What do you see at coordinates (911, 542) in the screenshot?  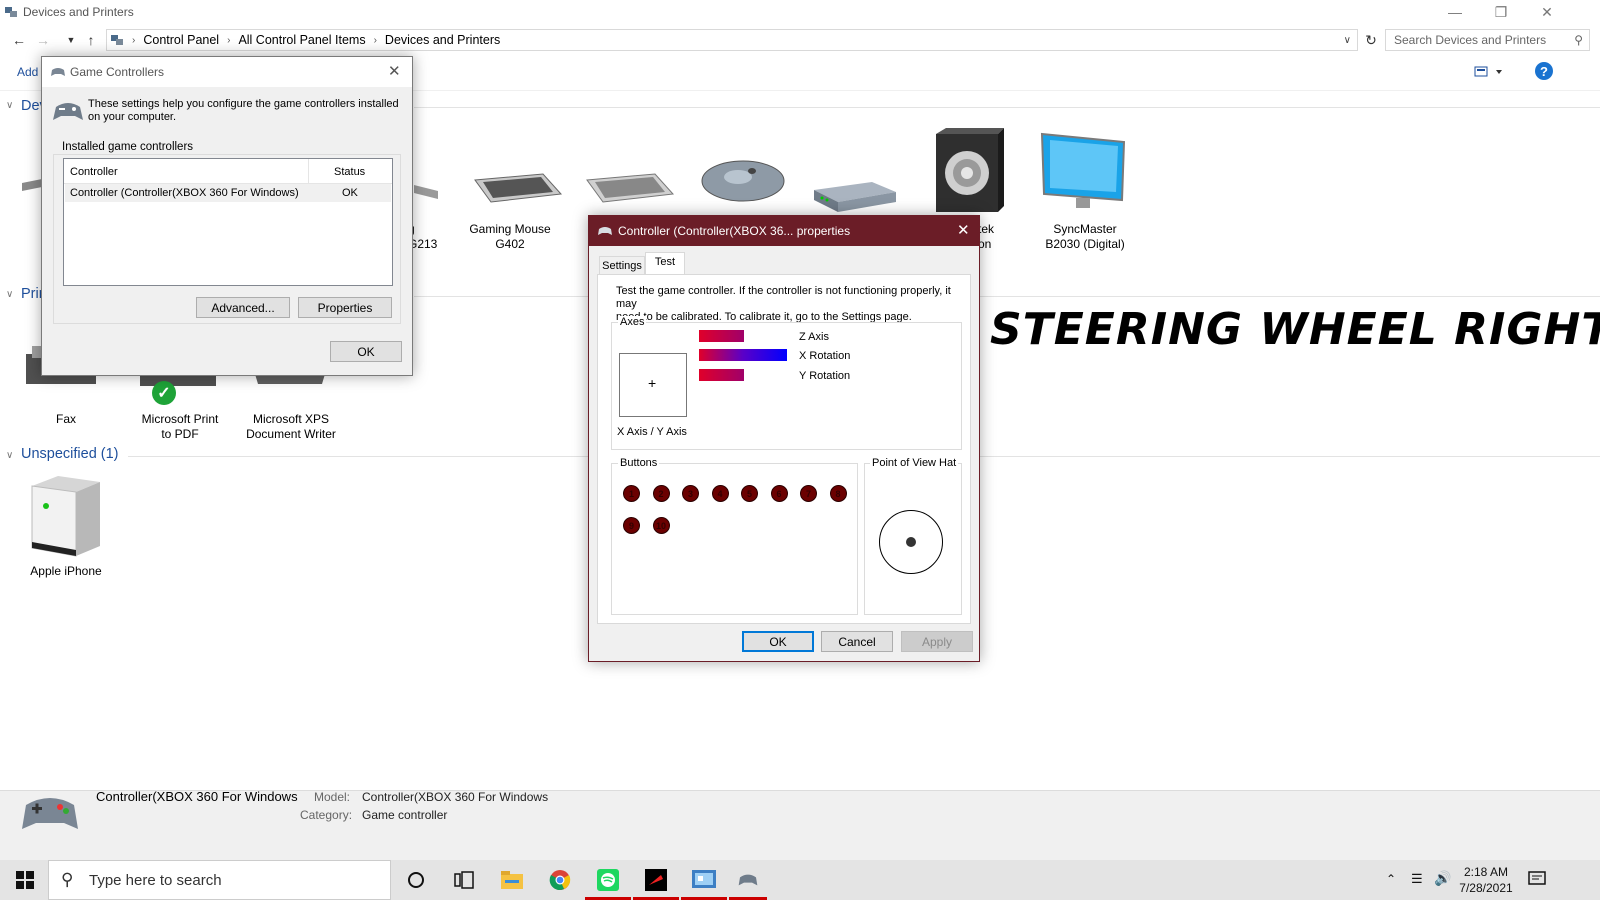 I see `pov-hat-indicator` at bounding box center [911, 542].